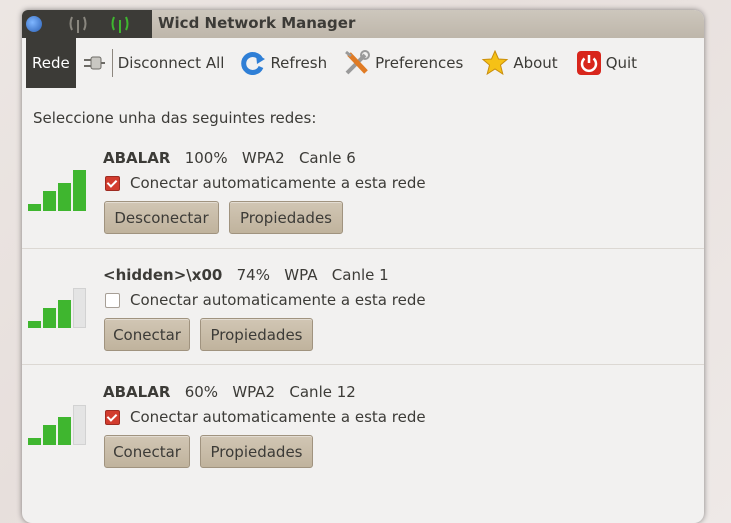 The width and height of the screenshot is (731, 523). I want to click on preferences-label: Preferences, so click(419, 63).